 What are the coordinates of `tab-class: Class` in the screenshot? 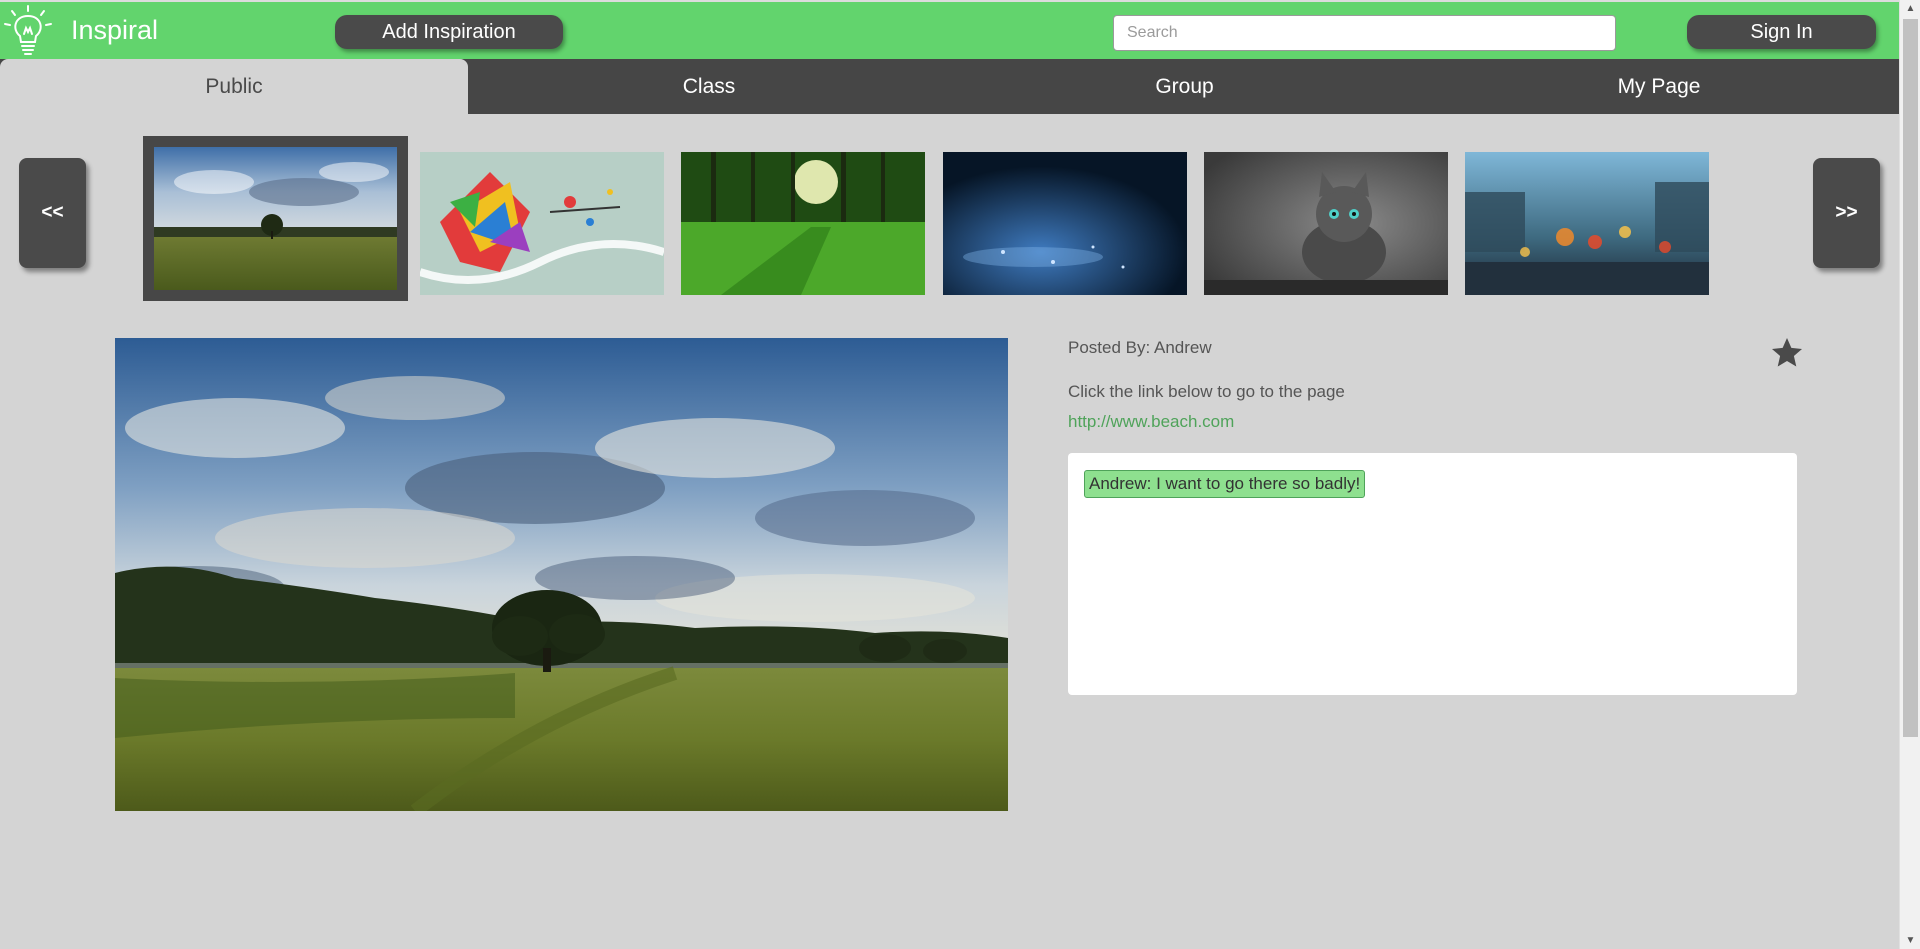 It's located at (709, 86).